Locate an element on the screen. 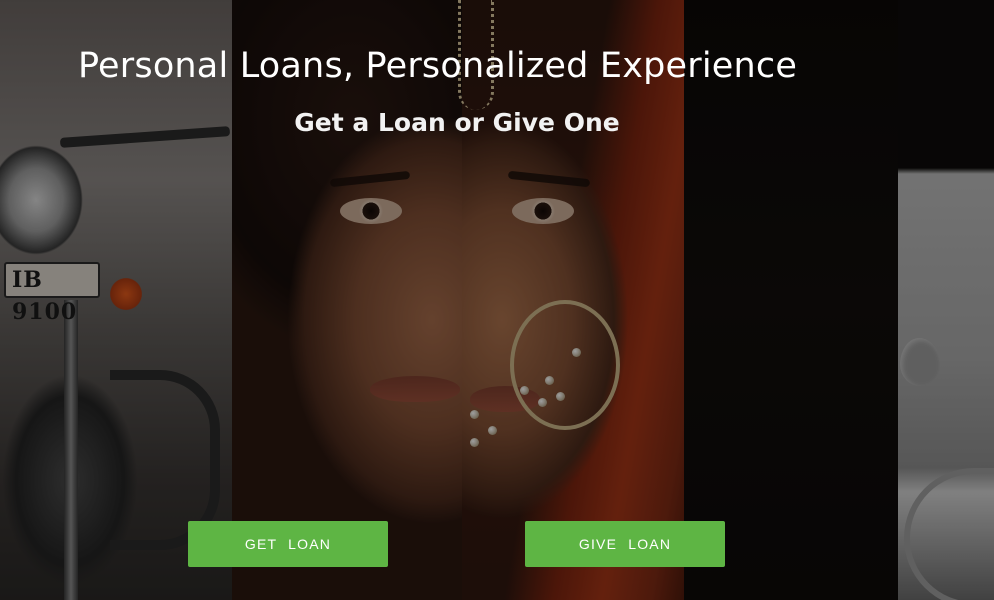 The height and width of the screenshot is (600, 994). hero-subheadline: Get a Loan or Give One is located at coordinates (457, 122).